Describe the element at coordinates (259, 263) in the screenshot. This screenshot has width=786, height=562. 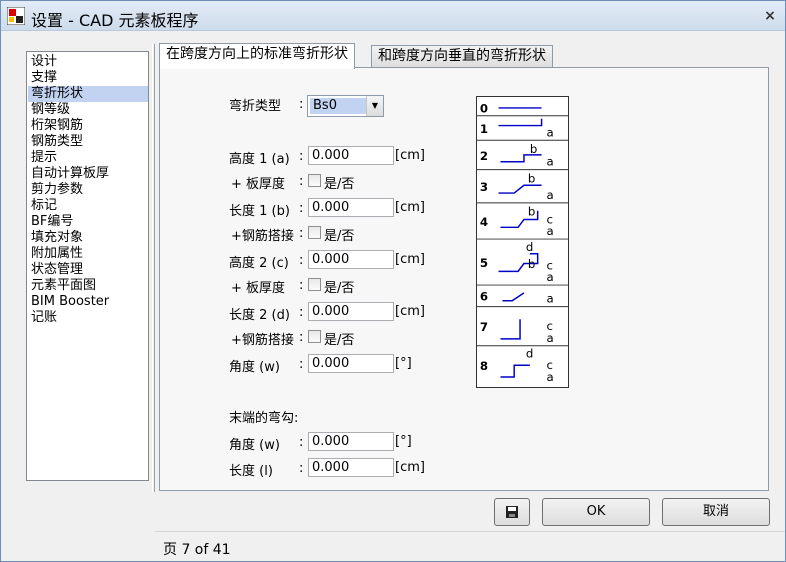
I see `height2-label: 高度 2 (c)` at that location.